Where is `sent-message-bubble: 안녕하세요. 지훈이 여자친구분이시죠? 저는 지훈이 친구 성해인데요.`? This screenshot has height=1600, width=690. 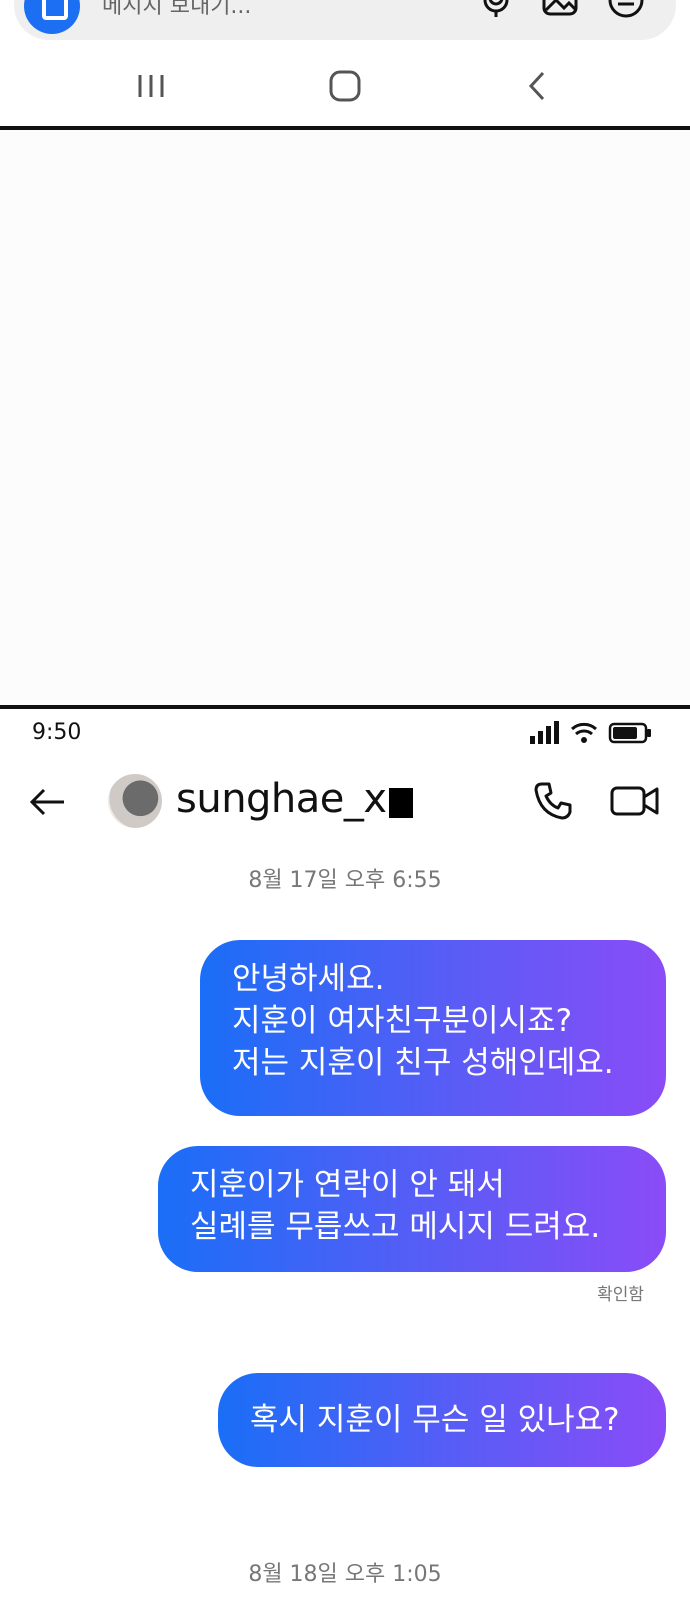 sent-message-bubble: 안녕하세요. 지훈이 여자친구분이시죠? 저는 지훈이 친구 성해인데요. is located at coordinates (433, 1028).